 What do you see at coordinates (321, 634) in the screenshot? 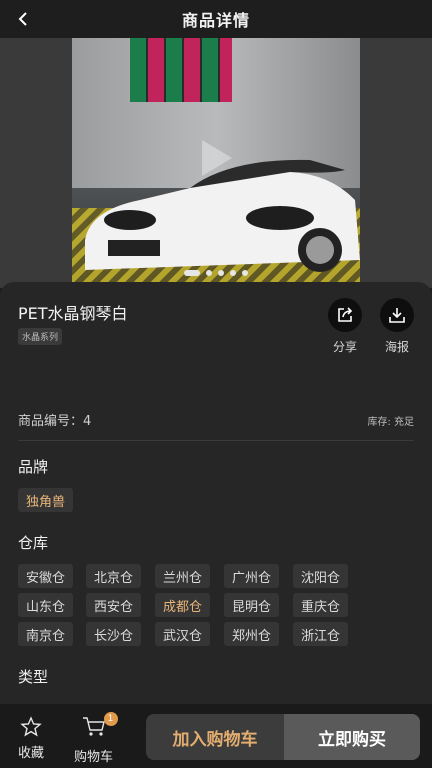
I see `warehouse-option: 浙江仓` at bounding box center [321, 634].